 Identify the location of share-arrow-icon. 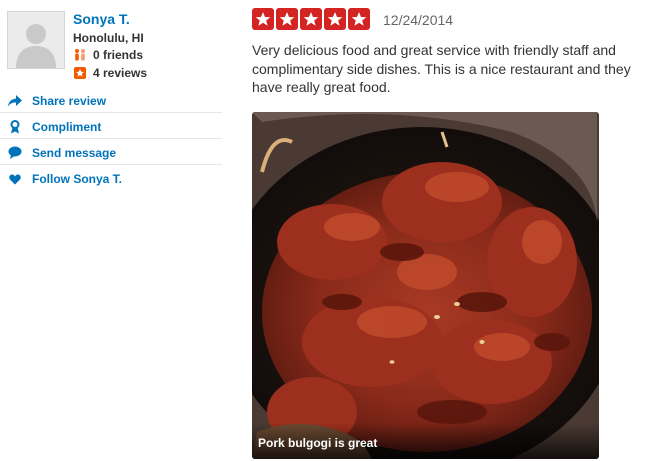
(15, 100).